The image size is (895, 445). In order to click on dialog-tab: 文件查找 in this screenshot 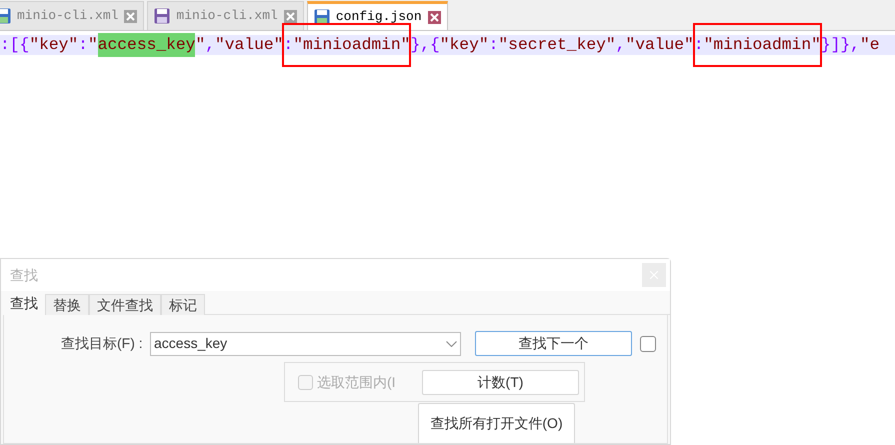, I will do `click(125, 304)`.